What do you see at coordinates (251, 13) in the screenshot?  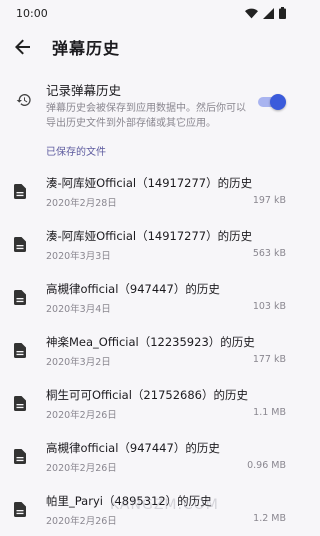 I see `wifi-icon` at bounding box center [251, 13].